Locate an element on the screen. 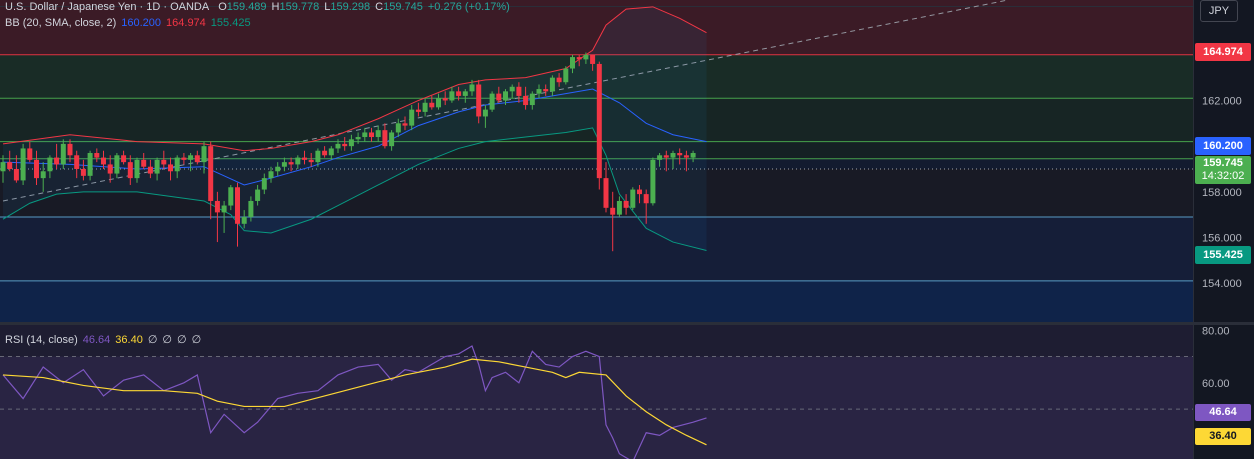 The height and width of the screenshot is (459, 1254). bb-upper-tag-text: 164.974 is located at coordinates (1223, 51).